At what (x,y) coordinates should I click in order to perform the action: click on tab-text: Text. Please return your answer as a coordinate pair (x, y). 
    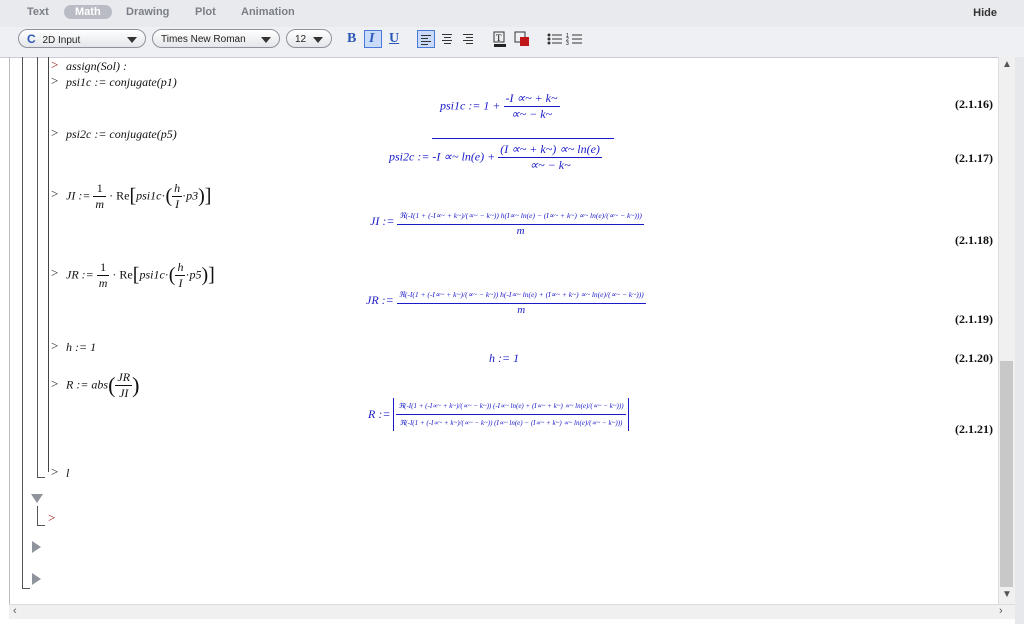
    Looking at the image, I should click on (38, 12).